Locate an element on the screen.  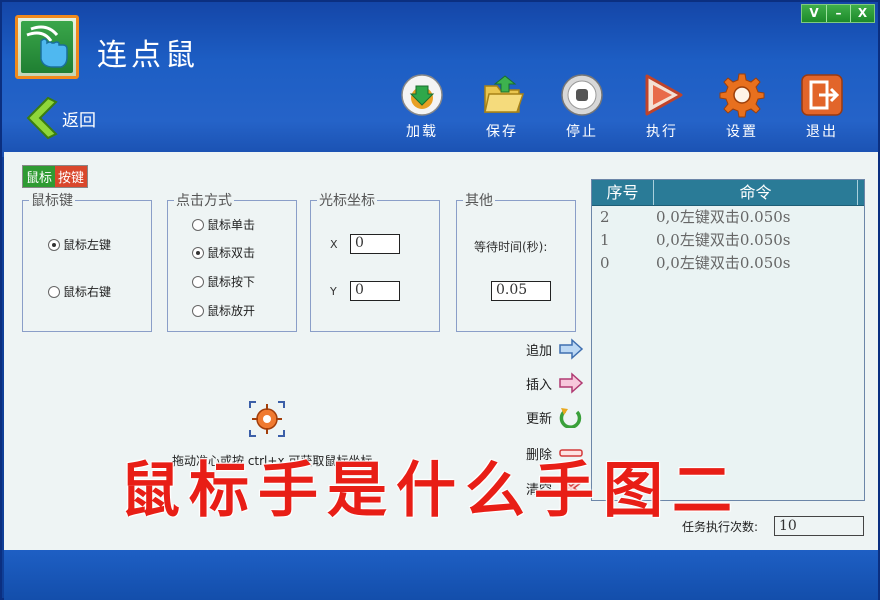
stop-button: 停止 is located at coordinates (582, 106).